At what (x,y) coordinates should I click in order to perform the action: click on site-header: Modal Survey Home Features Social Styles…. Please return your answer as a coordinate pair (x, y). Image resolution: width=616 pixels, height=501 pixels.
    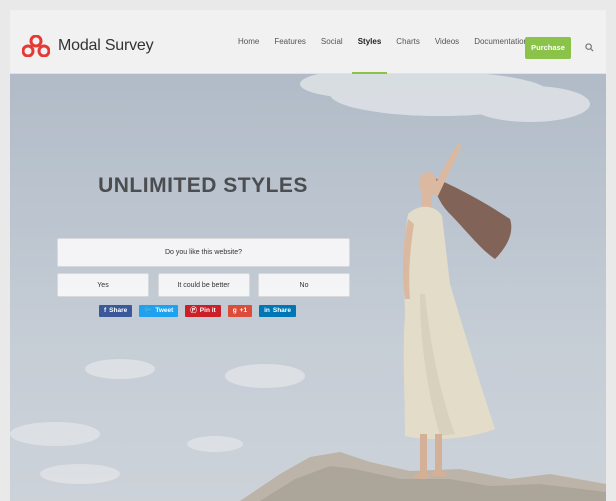
    Looking at the image, I should click on (308, 42).